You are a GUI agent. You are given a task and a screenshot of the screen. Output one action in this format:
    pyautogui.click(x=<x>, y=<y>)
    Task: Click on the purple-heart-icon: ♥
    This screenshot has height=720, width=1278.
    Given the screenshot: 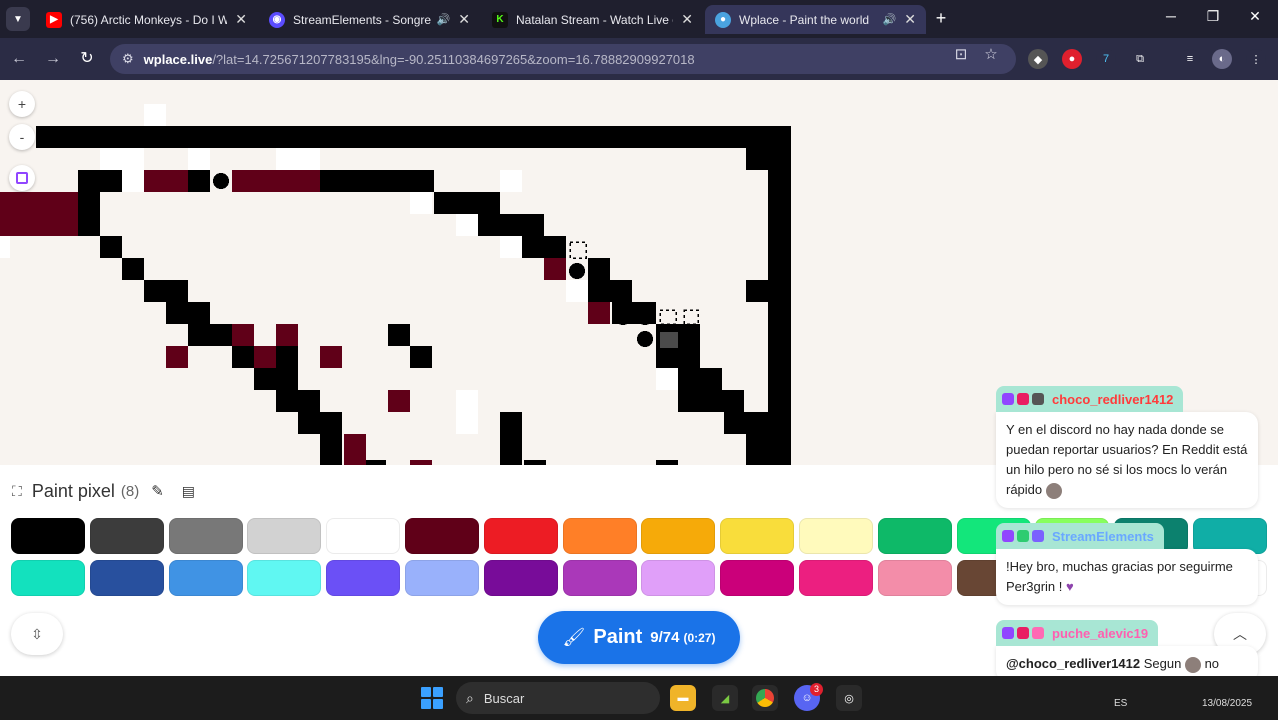 What is the action you would take?
    pyautogui.click(x=1070, y=586)
    